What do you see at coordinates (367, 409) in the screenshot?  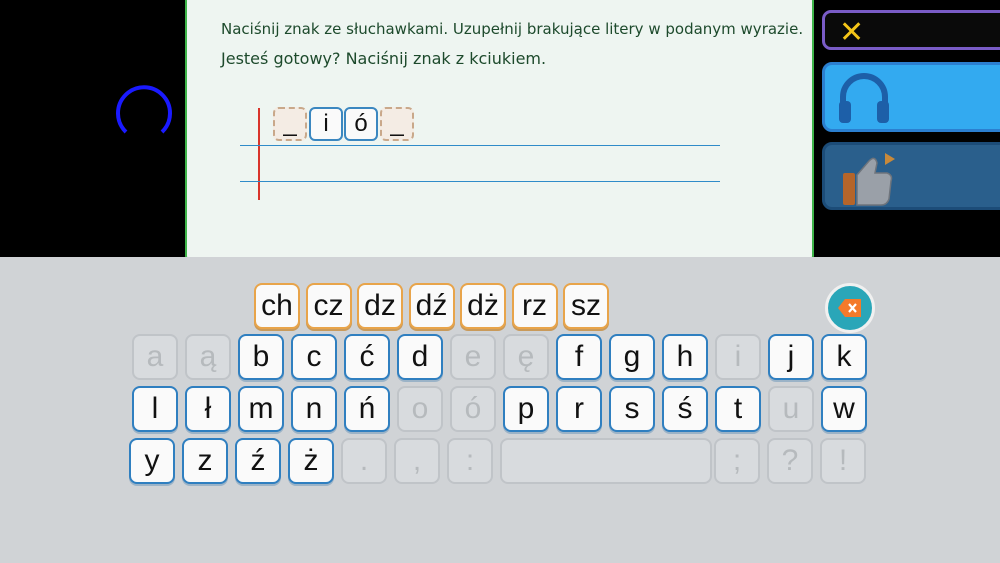 I see `key-ń: ń` at bounding box center [367, 409].